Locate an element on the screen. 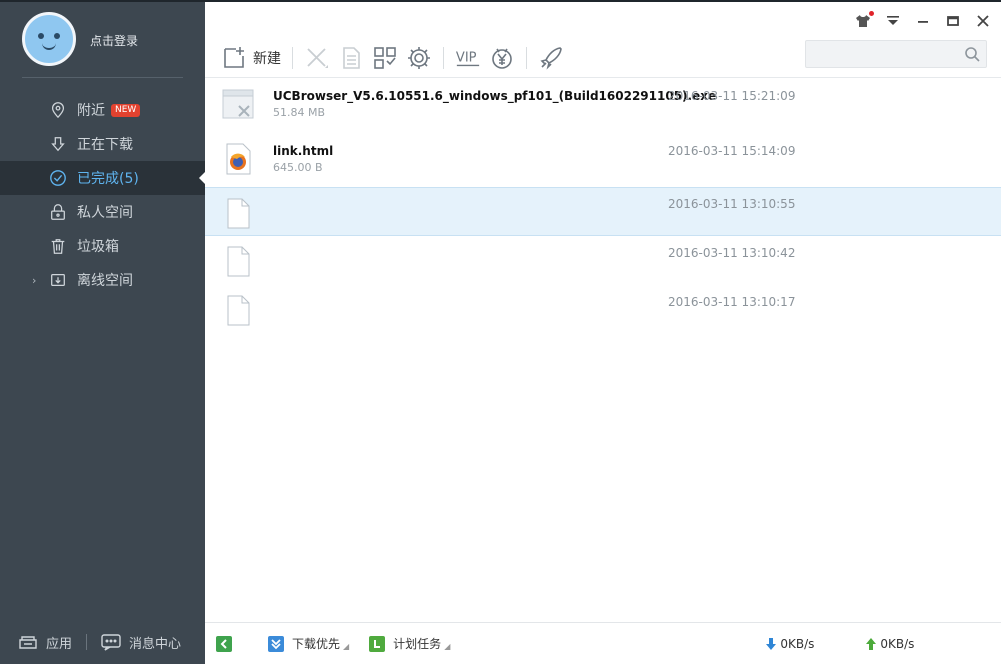 The image size is (1001, 664). scheduled-task-label: 计划任务 is located at coordinates (417, 644).